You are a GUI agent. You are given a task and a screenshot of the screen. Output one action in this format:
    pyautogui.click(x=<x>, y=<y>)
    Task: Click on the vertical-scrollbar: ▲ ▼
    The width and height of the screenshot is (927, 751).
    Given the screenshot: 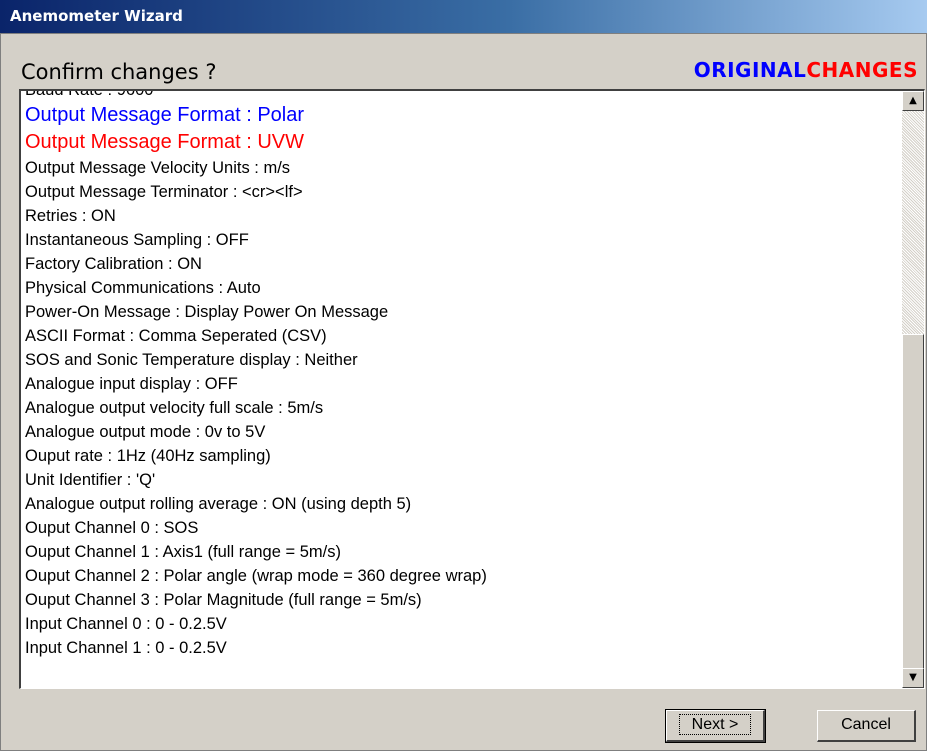 What is the action you would take?
    pyautogui.click(x=913, y=389)
    